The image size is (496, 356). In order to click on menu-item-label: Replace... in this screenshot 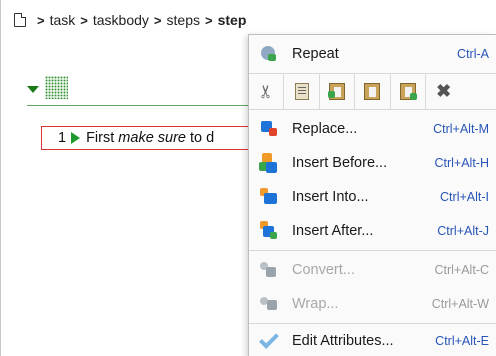, I will do `click(325, 129)`.